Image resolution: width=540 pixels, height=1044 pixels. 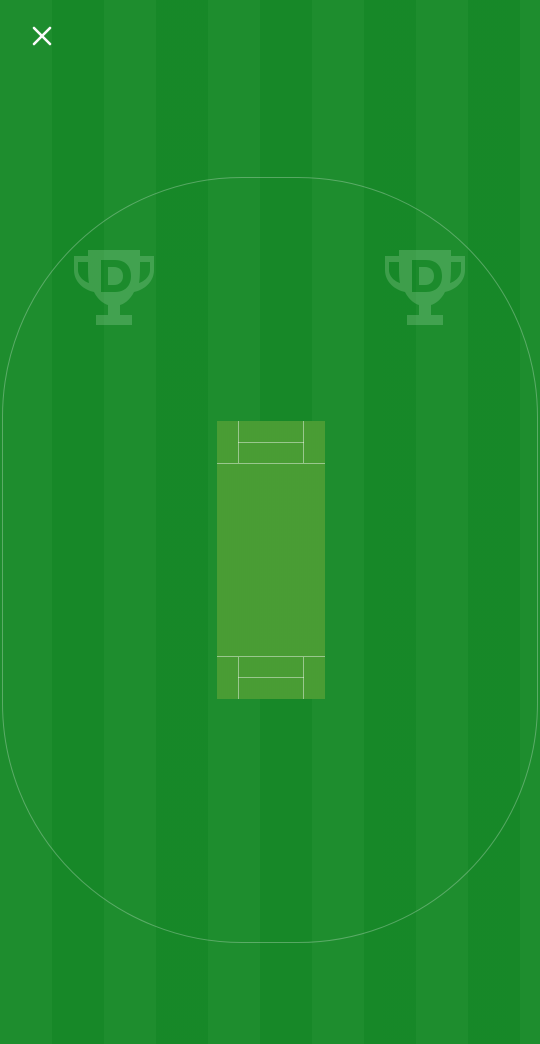 I want to click on return-crease-top-left, so click(x=238, y=442).